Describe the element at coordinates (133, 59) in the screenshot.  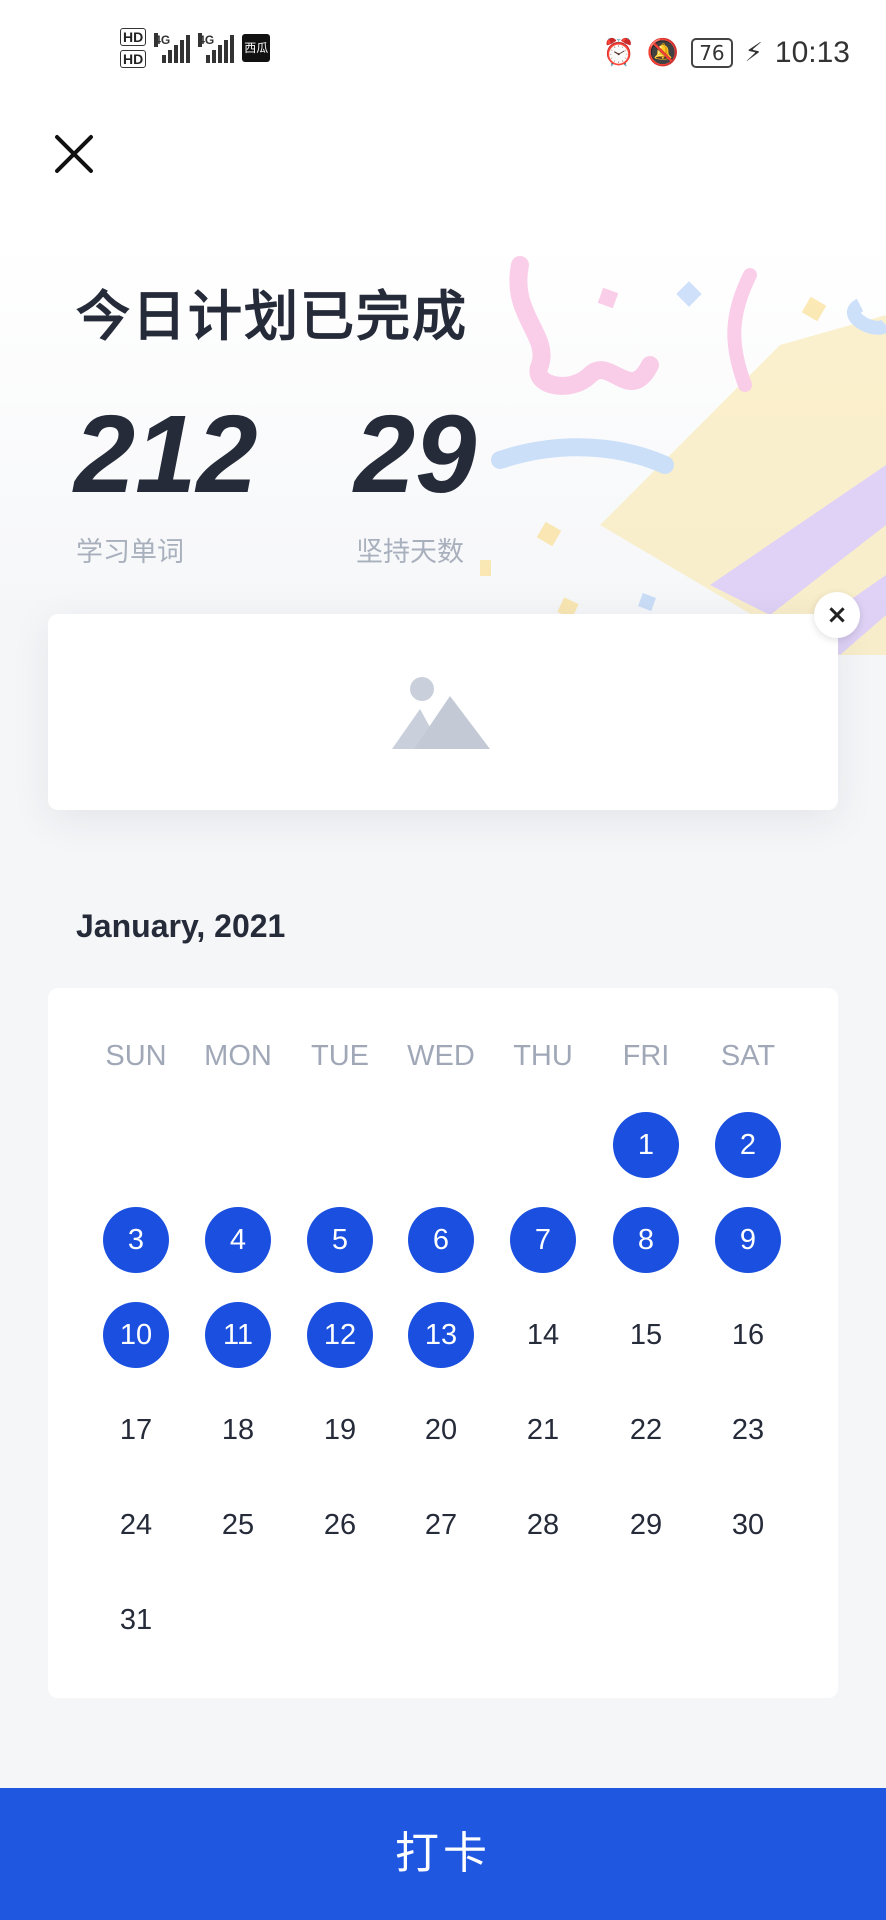
I see `hd-indicator-2: HD` at that location.